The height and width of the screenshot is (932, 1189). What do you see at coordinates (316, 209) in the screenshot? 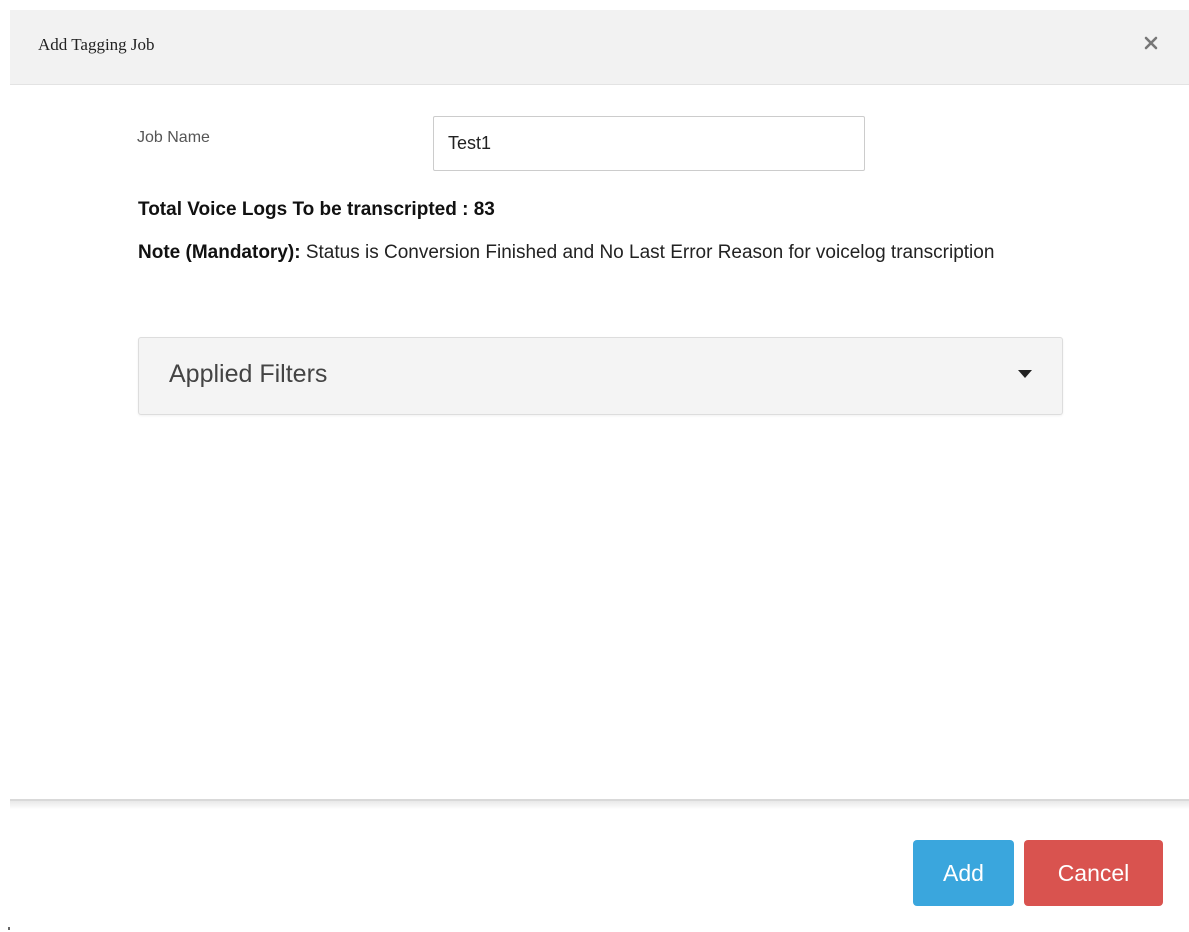
I see `total-voice-logs-text: Total Voice Logs To be transcripted : 83` at bounding box center [316, 209].